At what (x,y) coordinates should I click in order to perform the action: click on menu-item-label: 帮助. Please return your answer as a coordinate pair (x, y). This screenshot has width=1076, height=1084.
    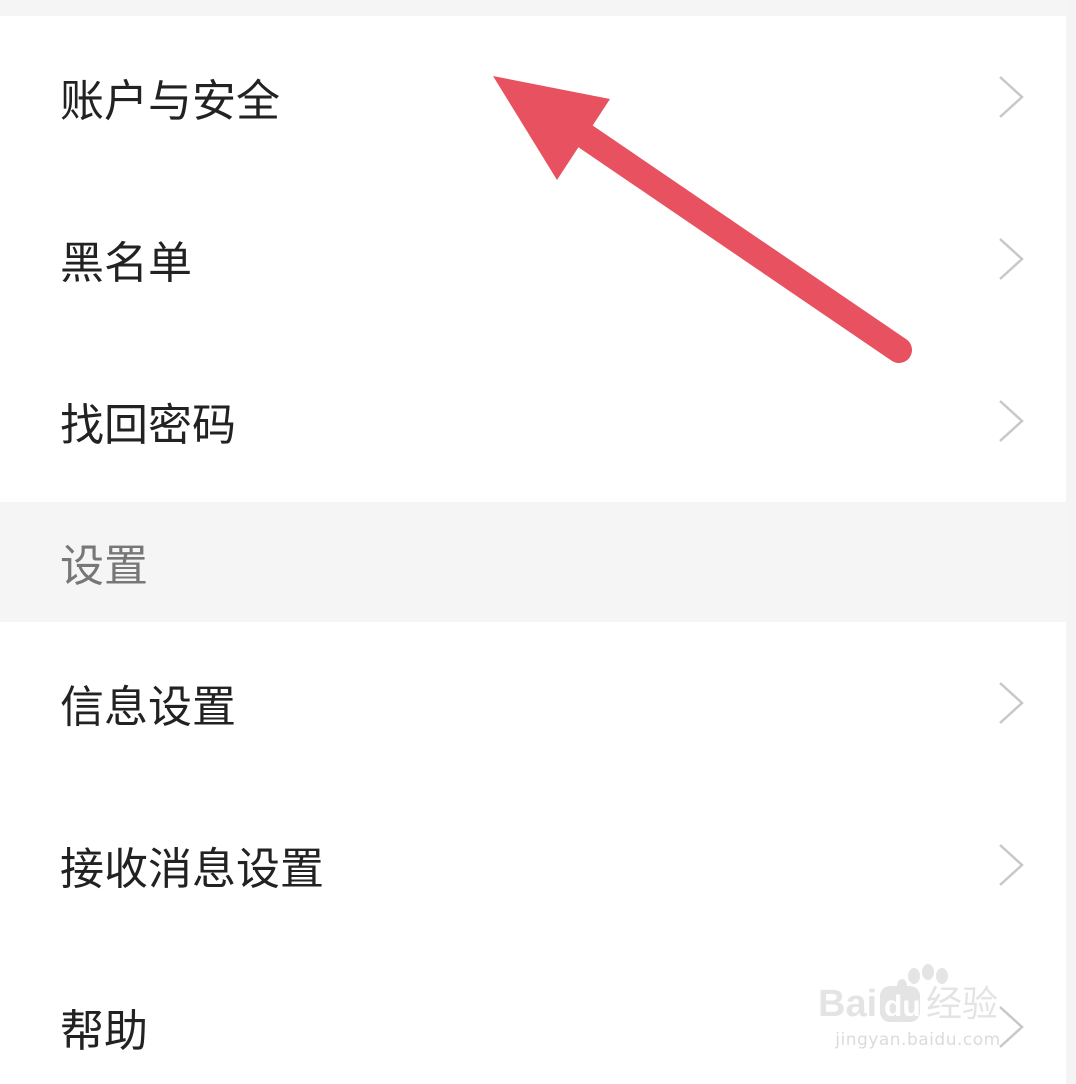
    Looking at the image, I should click on (104, 1031).